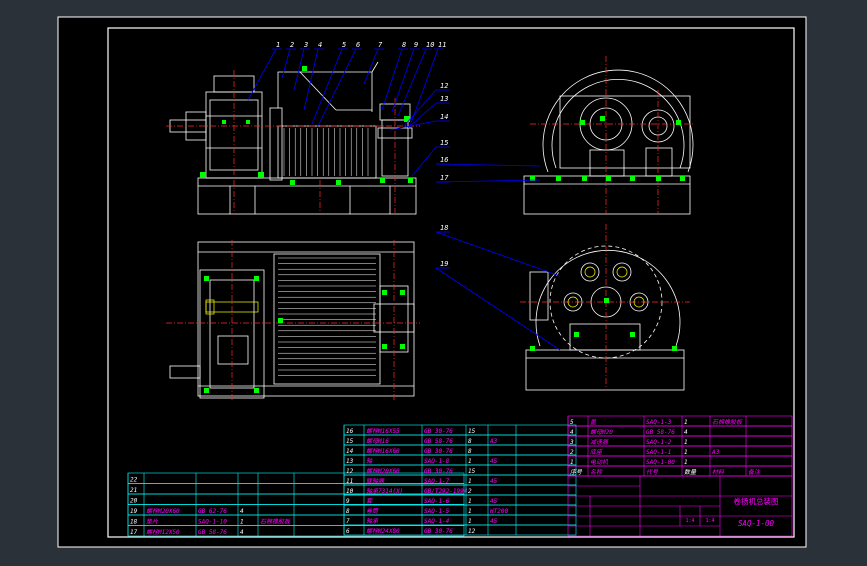  Describe the element at coordinates (348, 501) in the screenshot. I see `bom-cell: 9` at that location.